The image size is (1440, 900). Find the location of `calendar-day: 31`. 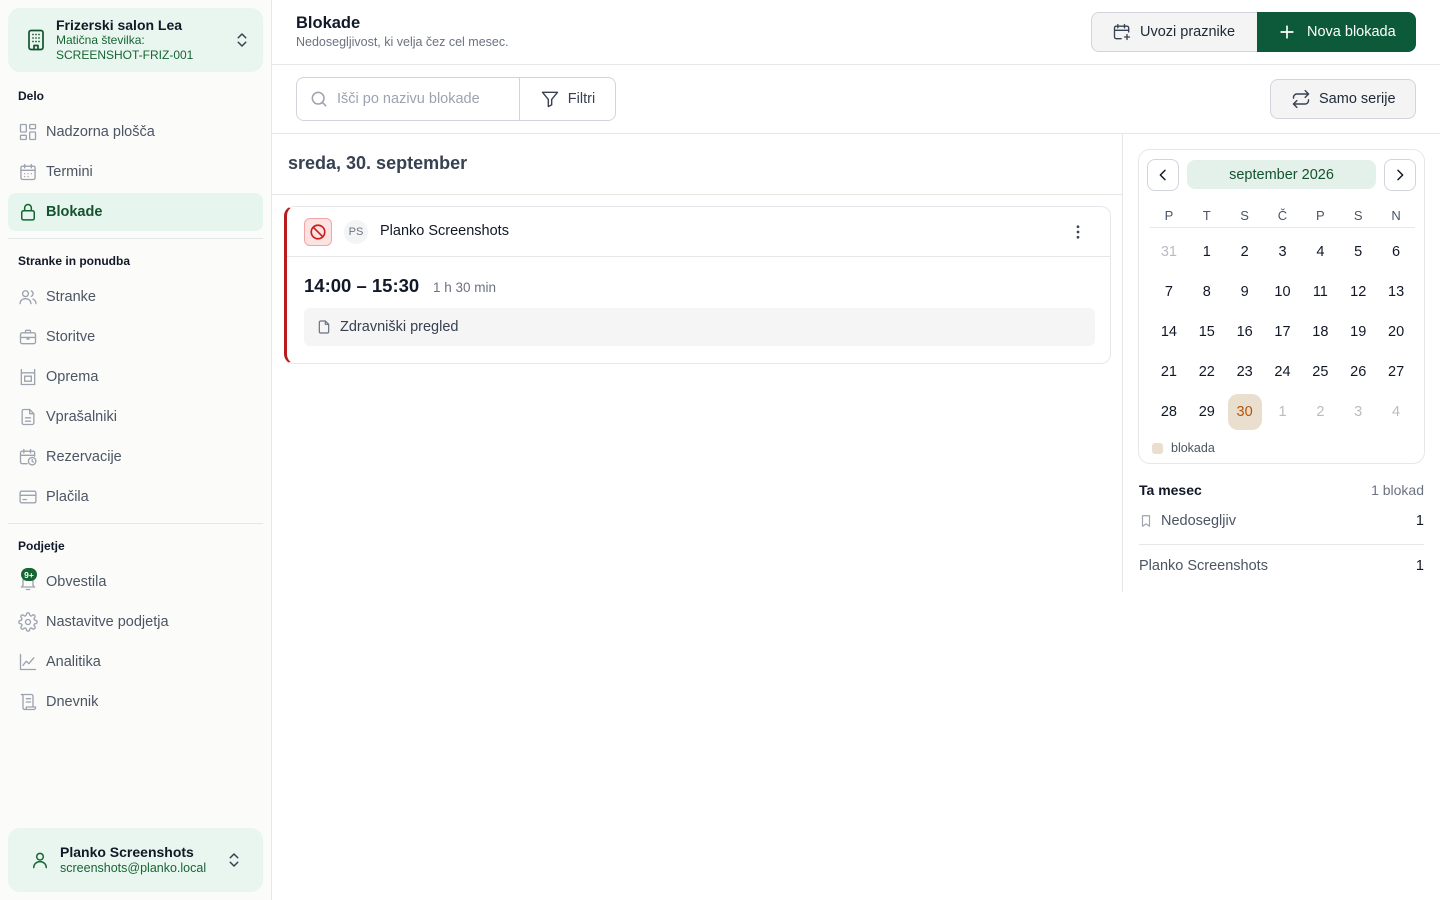

calendar-day: 31 is located at coordinates (1169, 252).